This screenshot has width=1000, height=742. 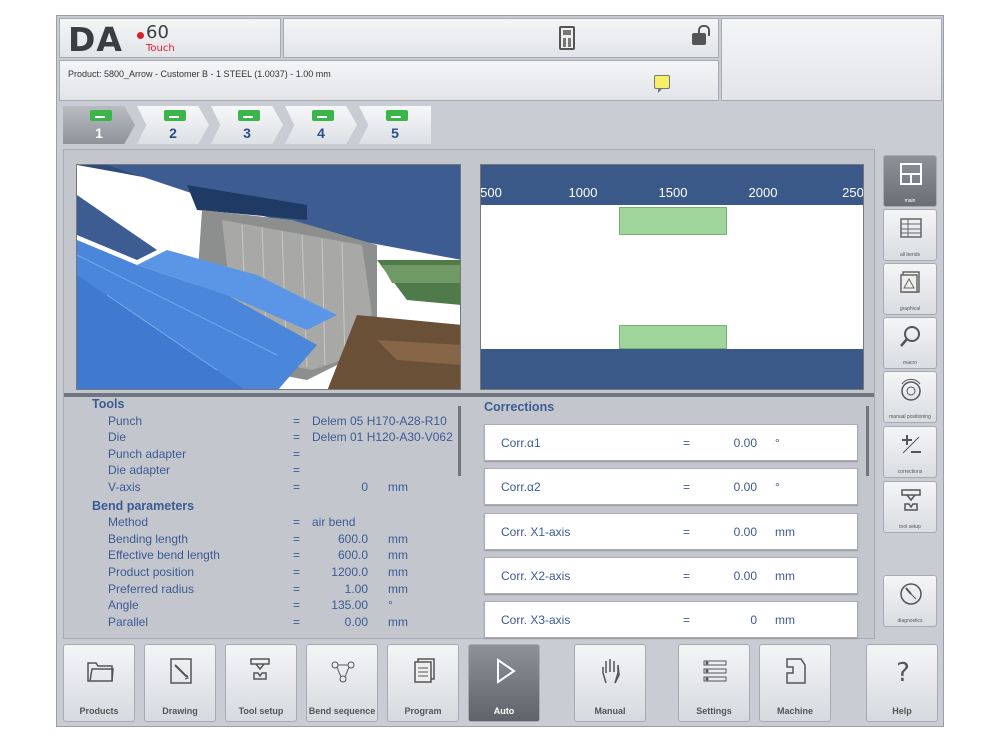 What do you see at coordinates (128, 621) in the screenshot?
I see `param-label: Parallel` at bounding box center [128, 621].